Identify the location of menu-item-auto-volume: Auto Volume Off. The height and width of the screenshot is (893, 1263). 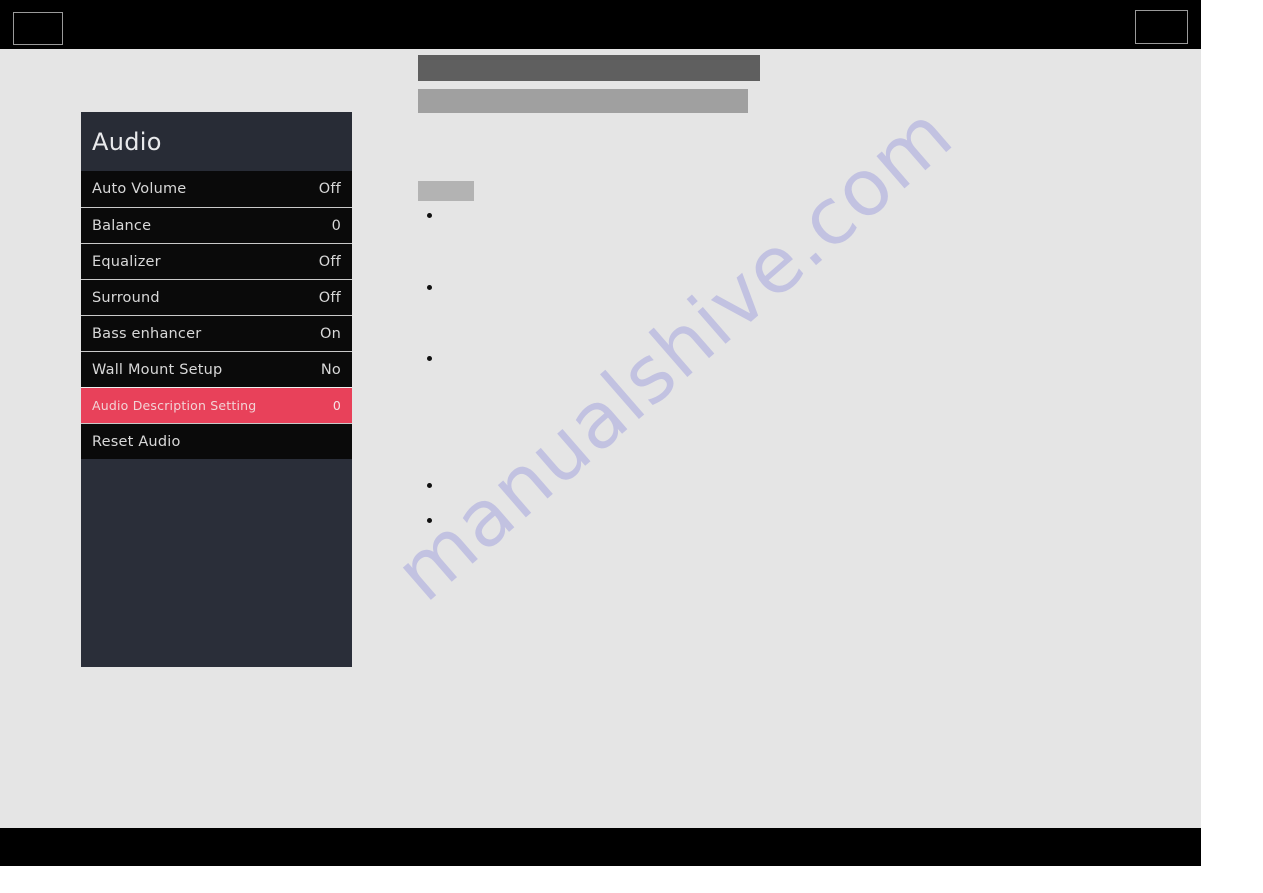
(216, 189).